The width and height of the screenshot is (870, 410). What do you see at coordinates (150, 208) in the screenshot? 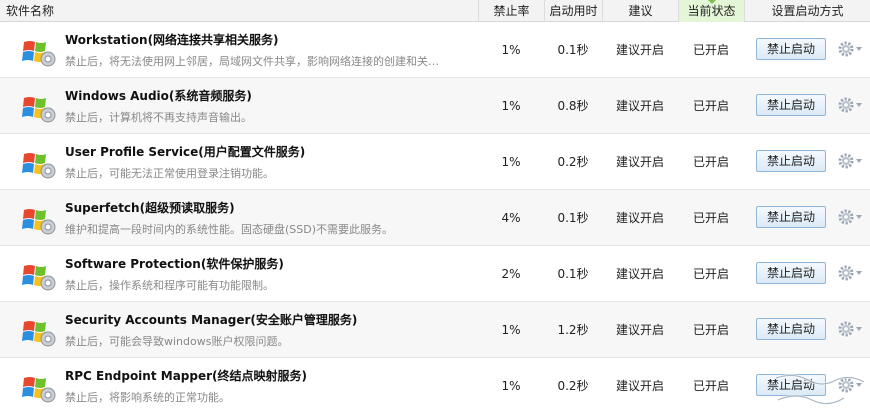
I see `service-name: Superfetch(超级预读取服务)` at bounding box center [150, 208].